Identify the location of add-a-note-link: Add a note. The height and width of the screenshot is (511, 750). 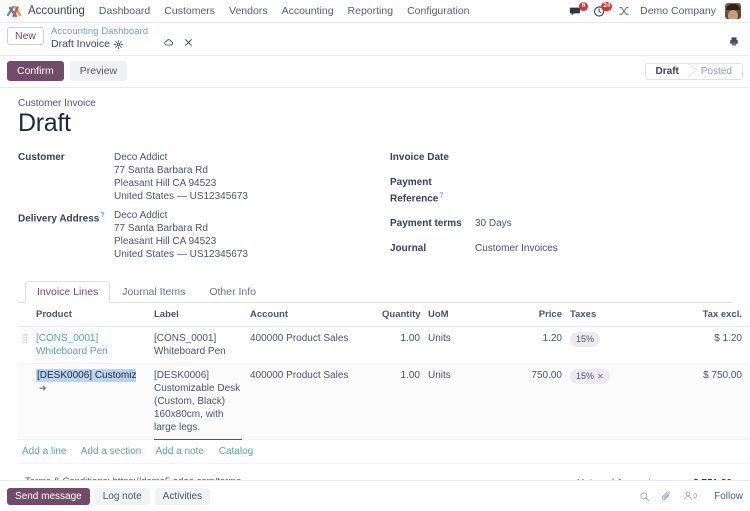
(180, 451).